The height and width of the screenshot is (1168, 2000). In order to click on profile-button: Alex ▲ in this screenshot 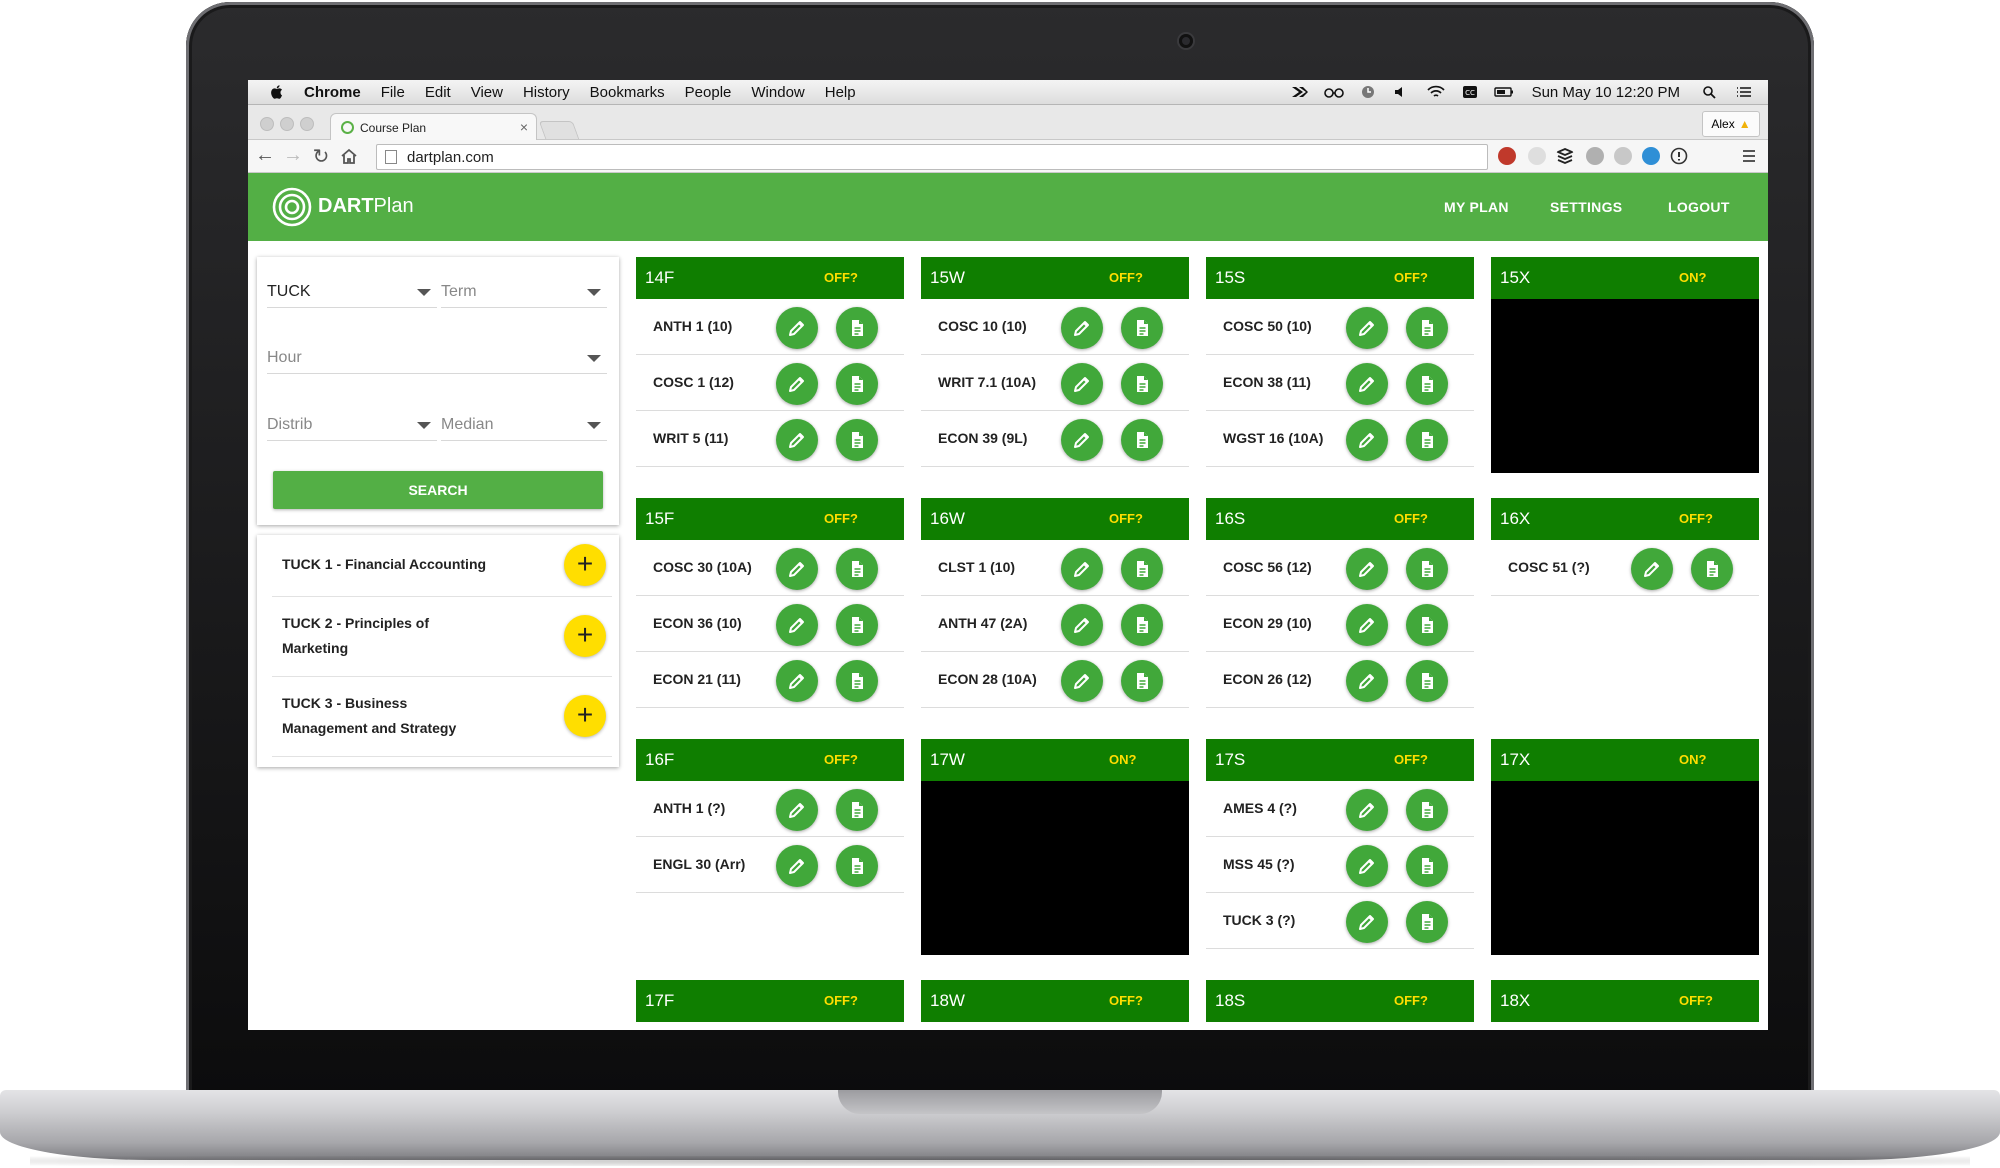, I will do `click(1731, 124)`.